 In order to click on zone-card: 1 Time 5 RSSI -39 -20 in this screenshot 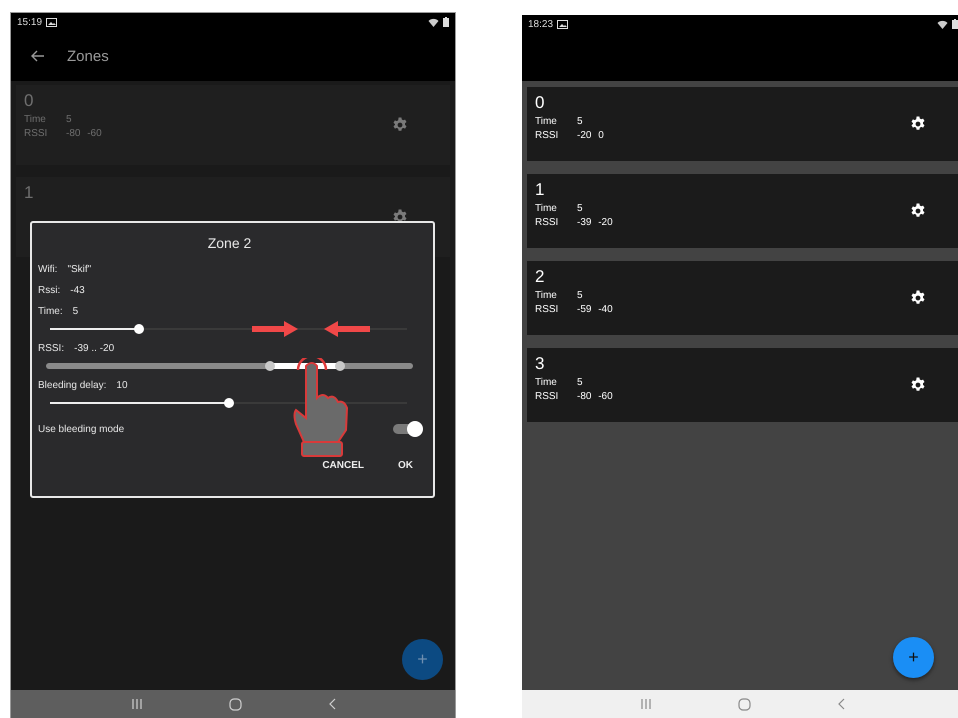, I will do `click(742, 211)`.